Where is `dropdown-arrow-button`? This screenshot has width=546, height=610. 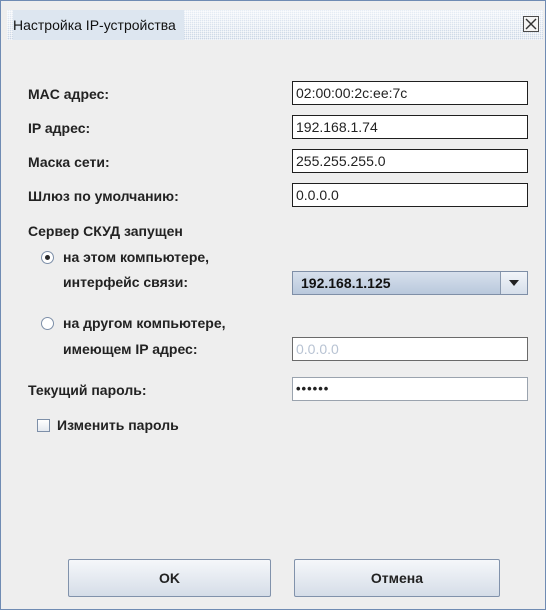
dropdown-arrow-button is located at coordinates (513, 283).